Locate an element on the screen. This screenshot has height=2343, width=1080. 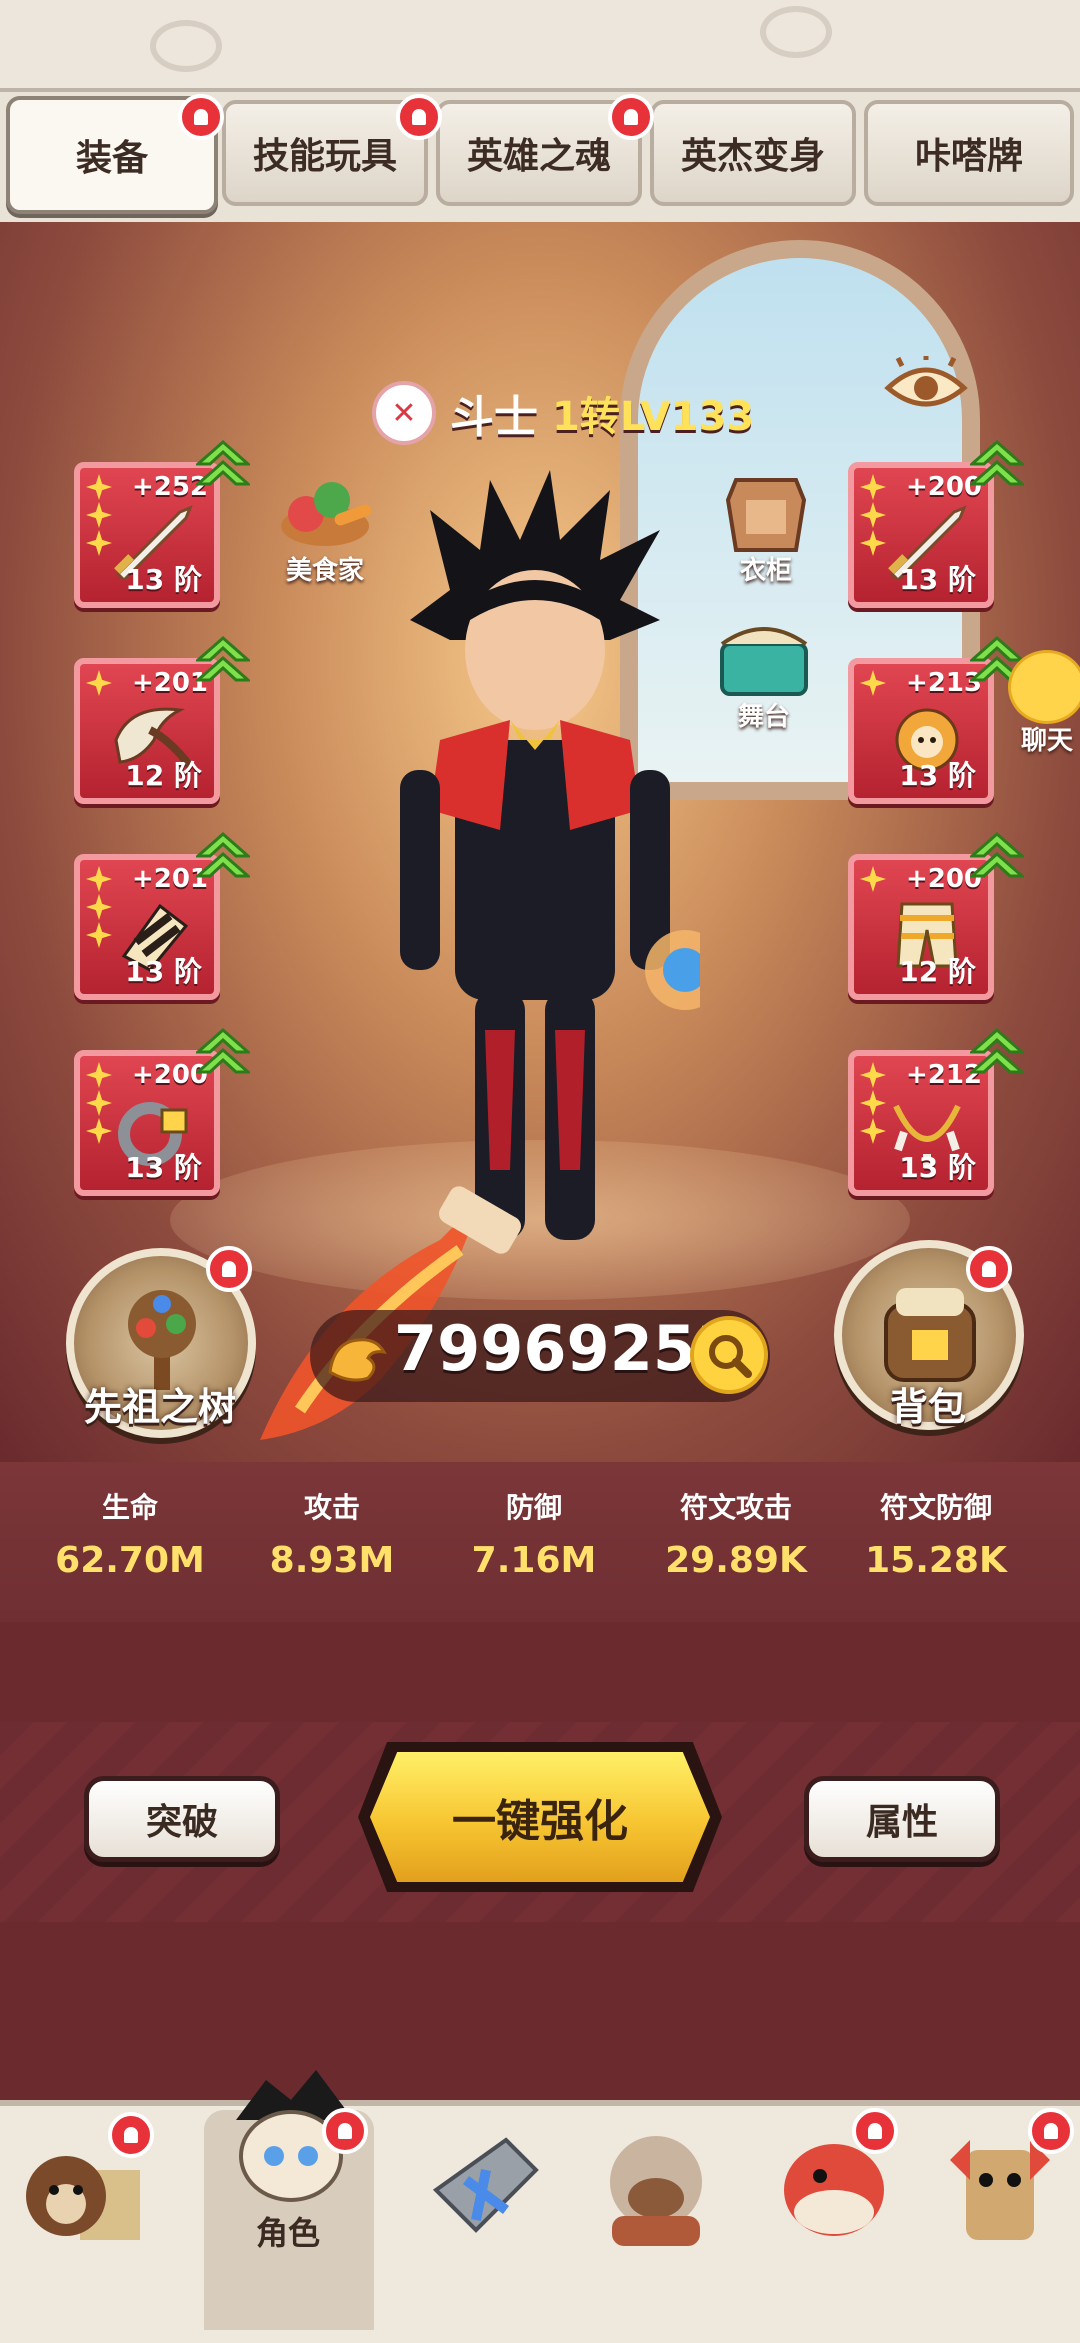
wardrobe-label: 衣柜 is located at coordinates (765, 571).